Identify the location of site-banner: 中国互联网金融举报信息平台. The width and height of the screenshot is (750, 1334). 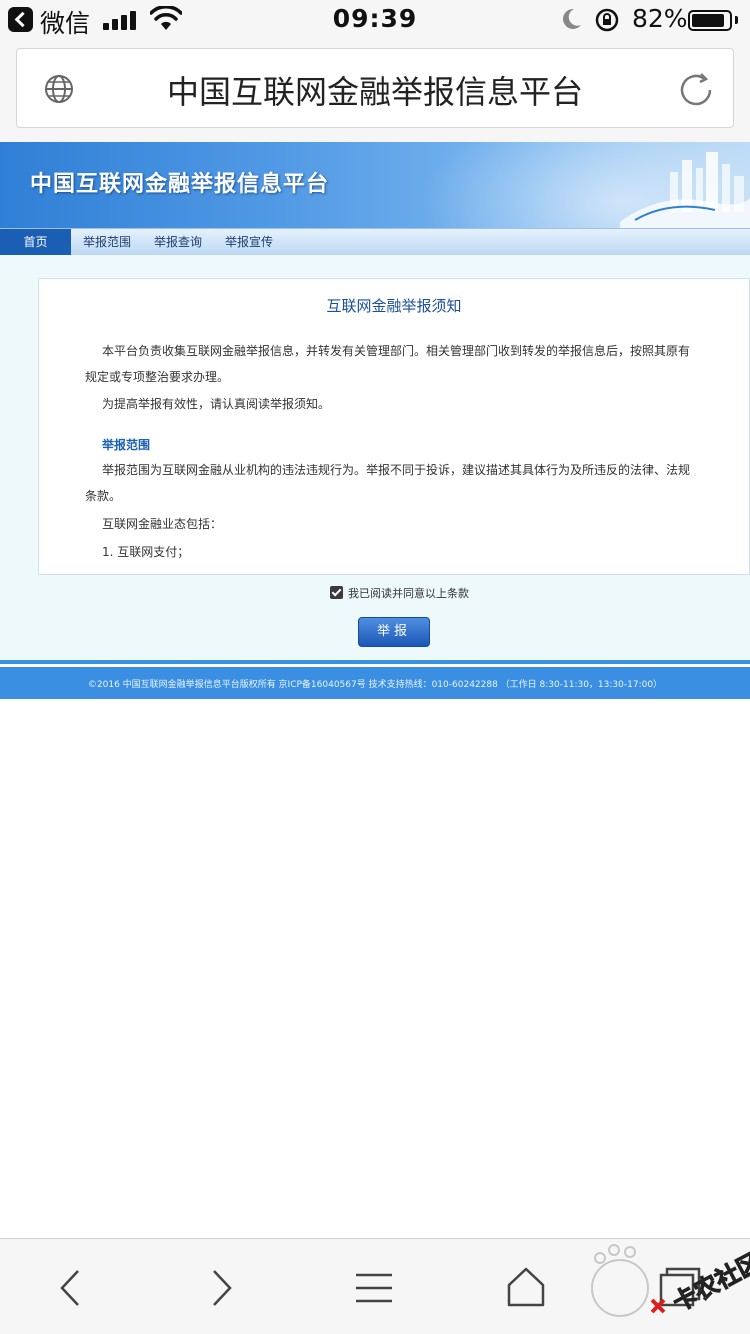
(375, 185).